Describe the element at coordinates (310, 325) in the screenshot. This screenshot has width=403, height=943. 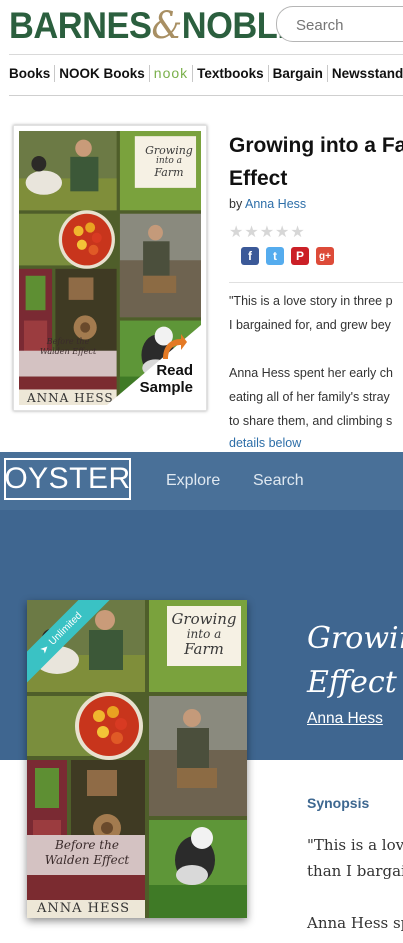
I see `bn-description-line: I bargained for, and grew bey` at that location.